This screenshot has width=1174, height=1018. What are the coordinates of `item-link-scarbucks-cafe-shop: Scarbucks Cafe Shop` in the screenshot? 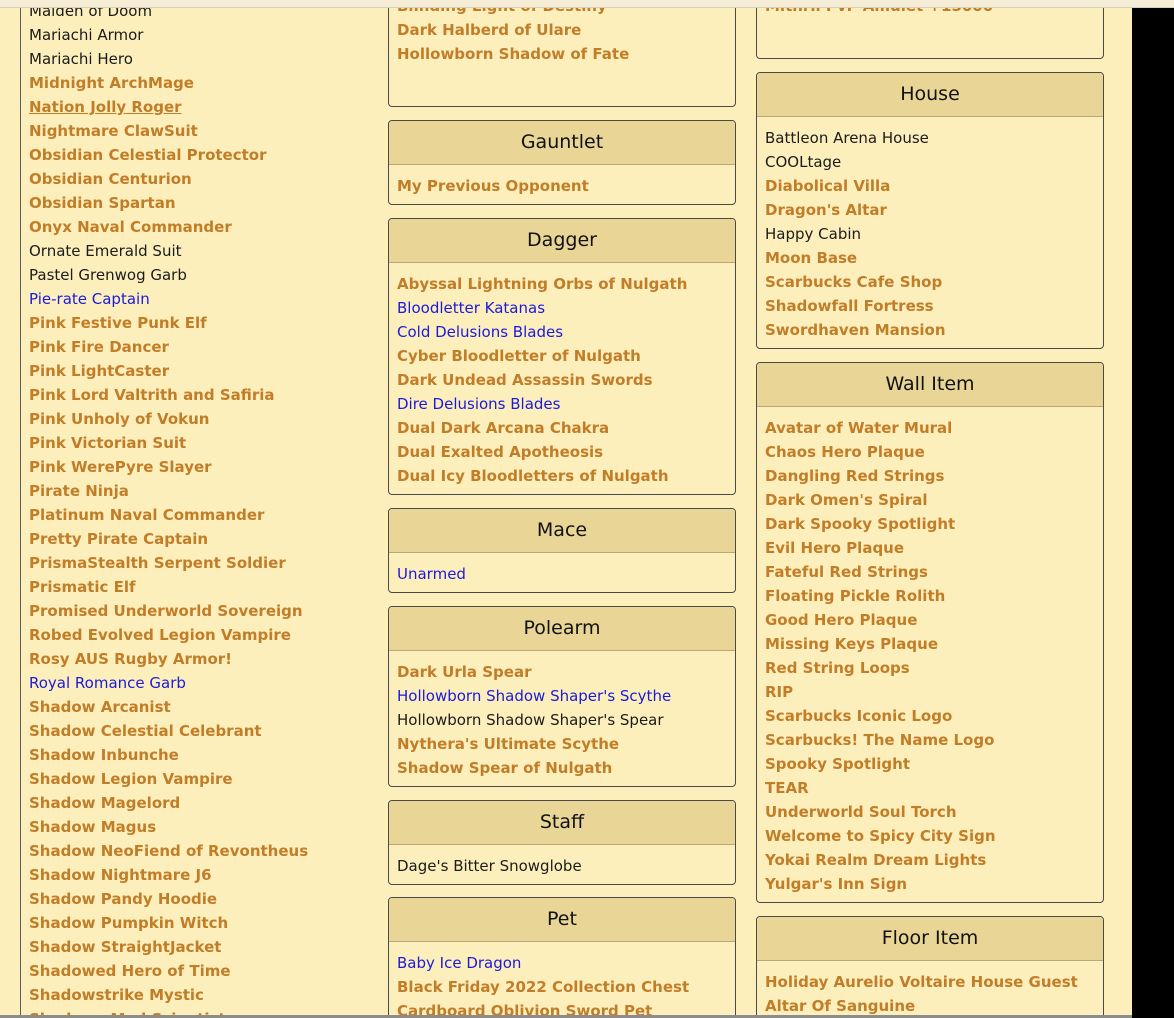 It's located at (930, 282).